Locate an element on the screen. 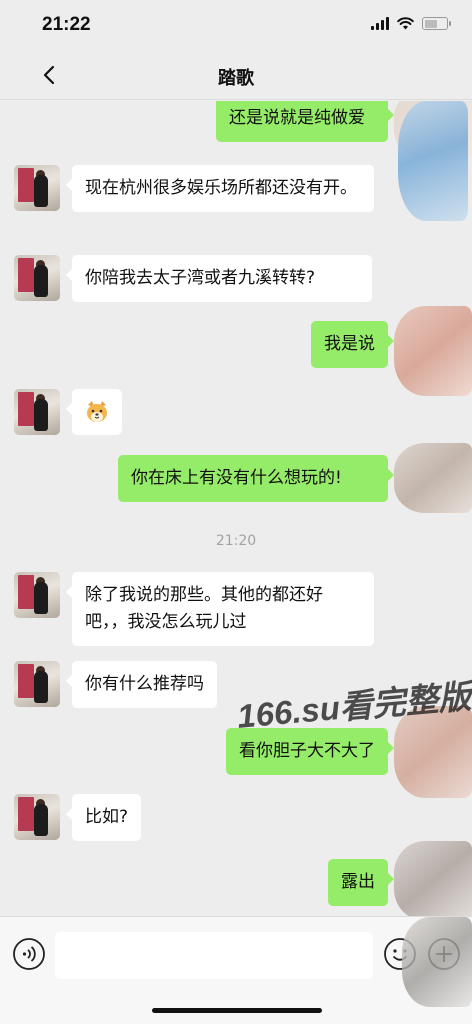 The width and height of the screenshot is (472, 1024). outgoing-message: 我是说 is located at coordinates (352, 344).